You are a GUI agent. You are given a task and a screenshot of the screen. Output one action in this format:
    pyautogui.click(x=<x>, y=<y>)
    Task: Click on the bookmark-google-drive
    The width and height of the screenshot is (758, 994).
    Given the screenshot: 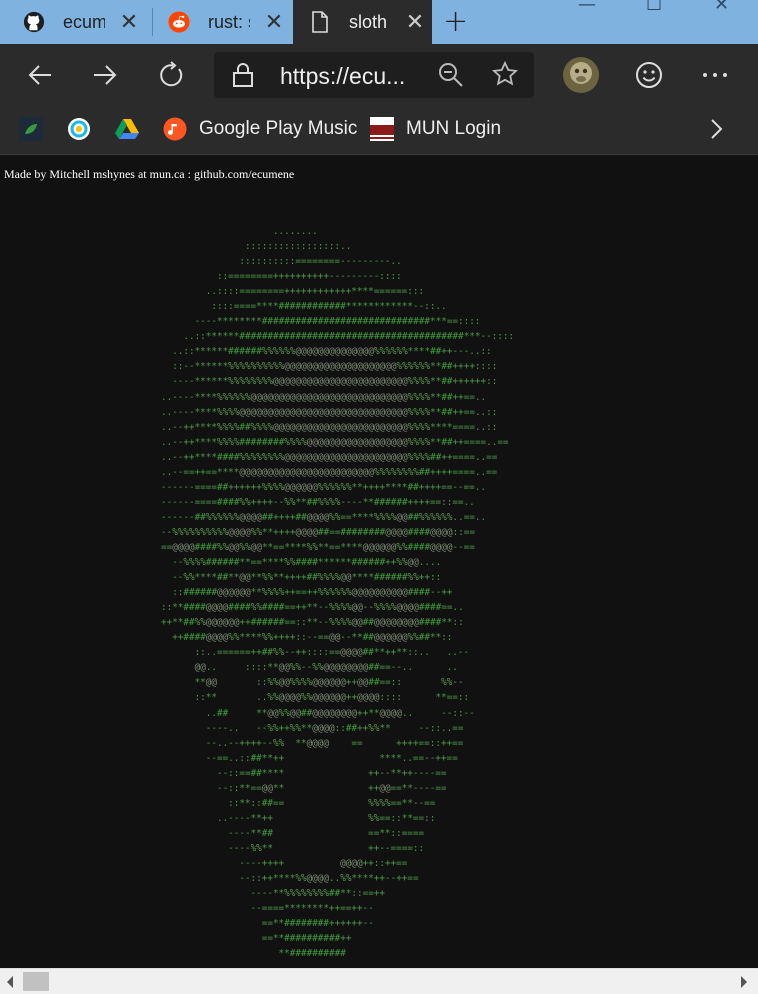 What is the action you would take?
    pyautogui.click(x=133, y=129)
    